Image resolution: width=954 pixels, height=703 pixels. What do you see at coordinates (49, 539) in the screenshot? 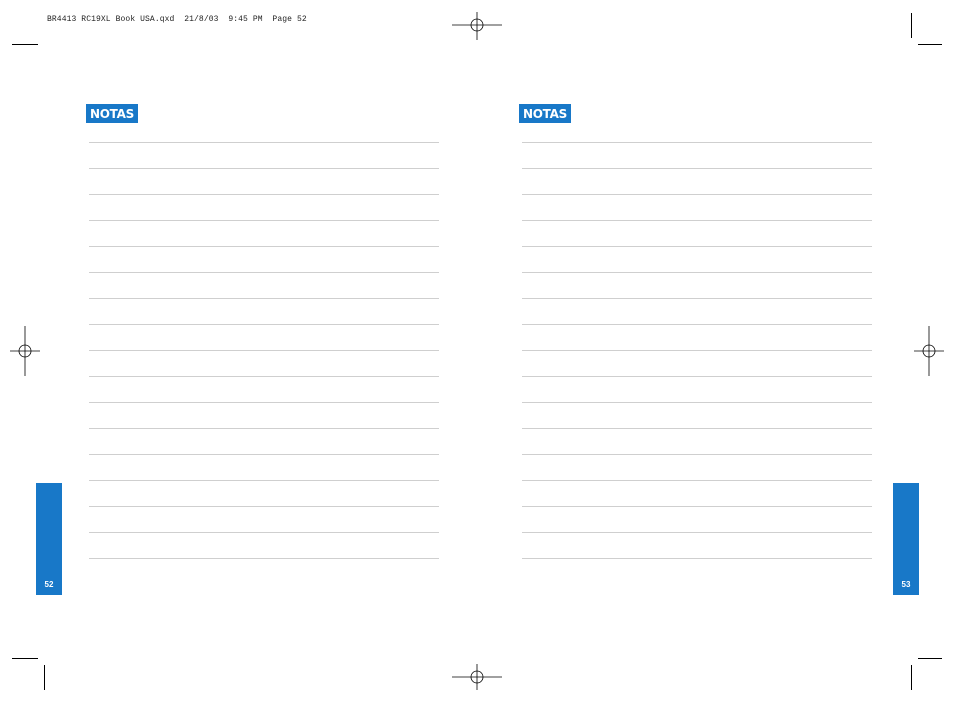
I see `page-tab: 52` at bounding box center [49, 539].